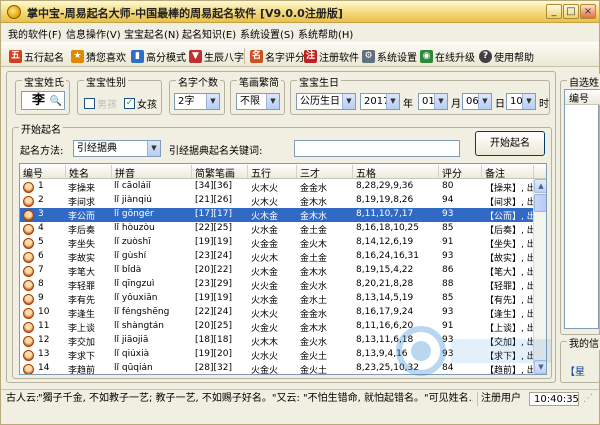 This screenshot has height=425, width=600. I want to click on guess-you-like-button: ★ 猜您喜欢, so click(98, 56).